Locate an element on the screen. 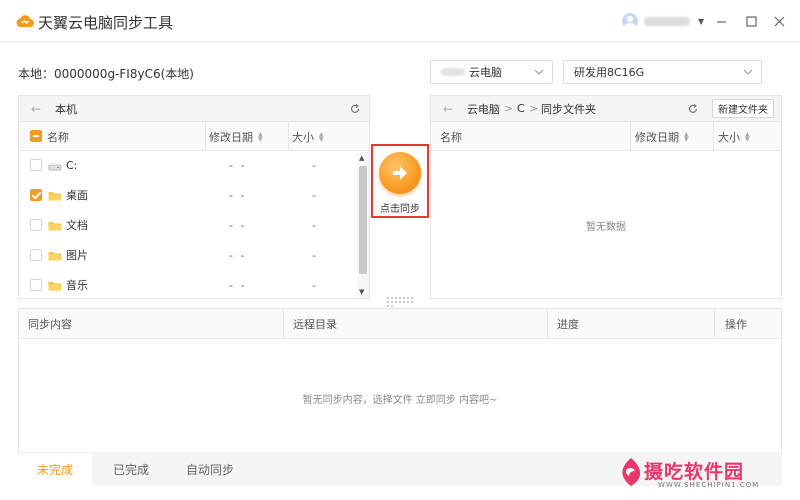 The height and width of the screenshot is (500, 800). sync-button-highlight: 点击同步 is located at coordinates (400, 181).